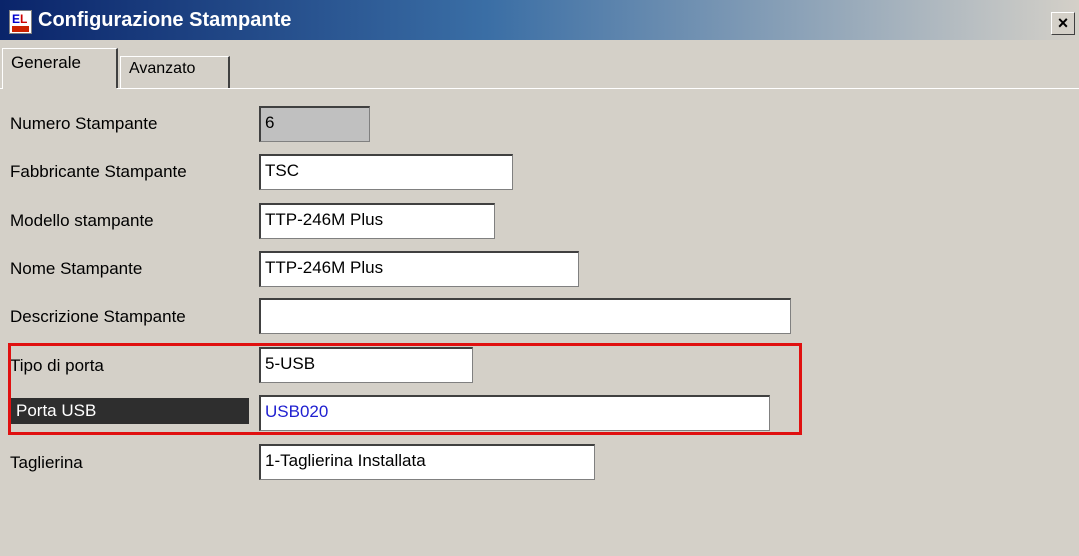  Describe the element at coordinates (46, 462) in the screenshot. I see `taglierina-label: Taglierina` at that location.